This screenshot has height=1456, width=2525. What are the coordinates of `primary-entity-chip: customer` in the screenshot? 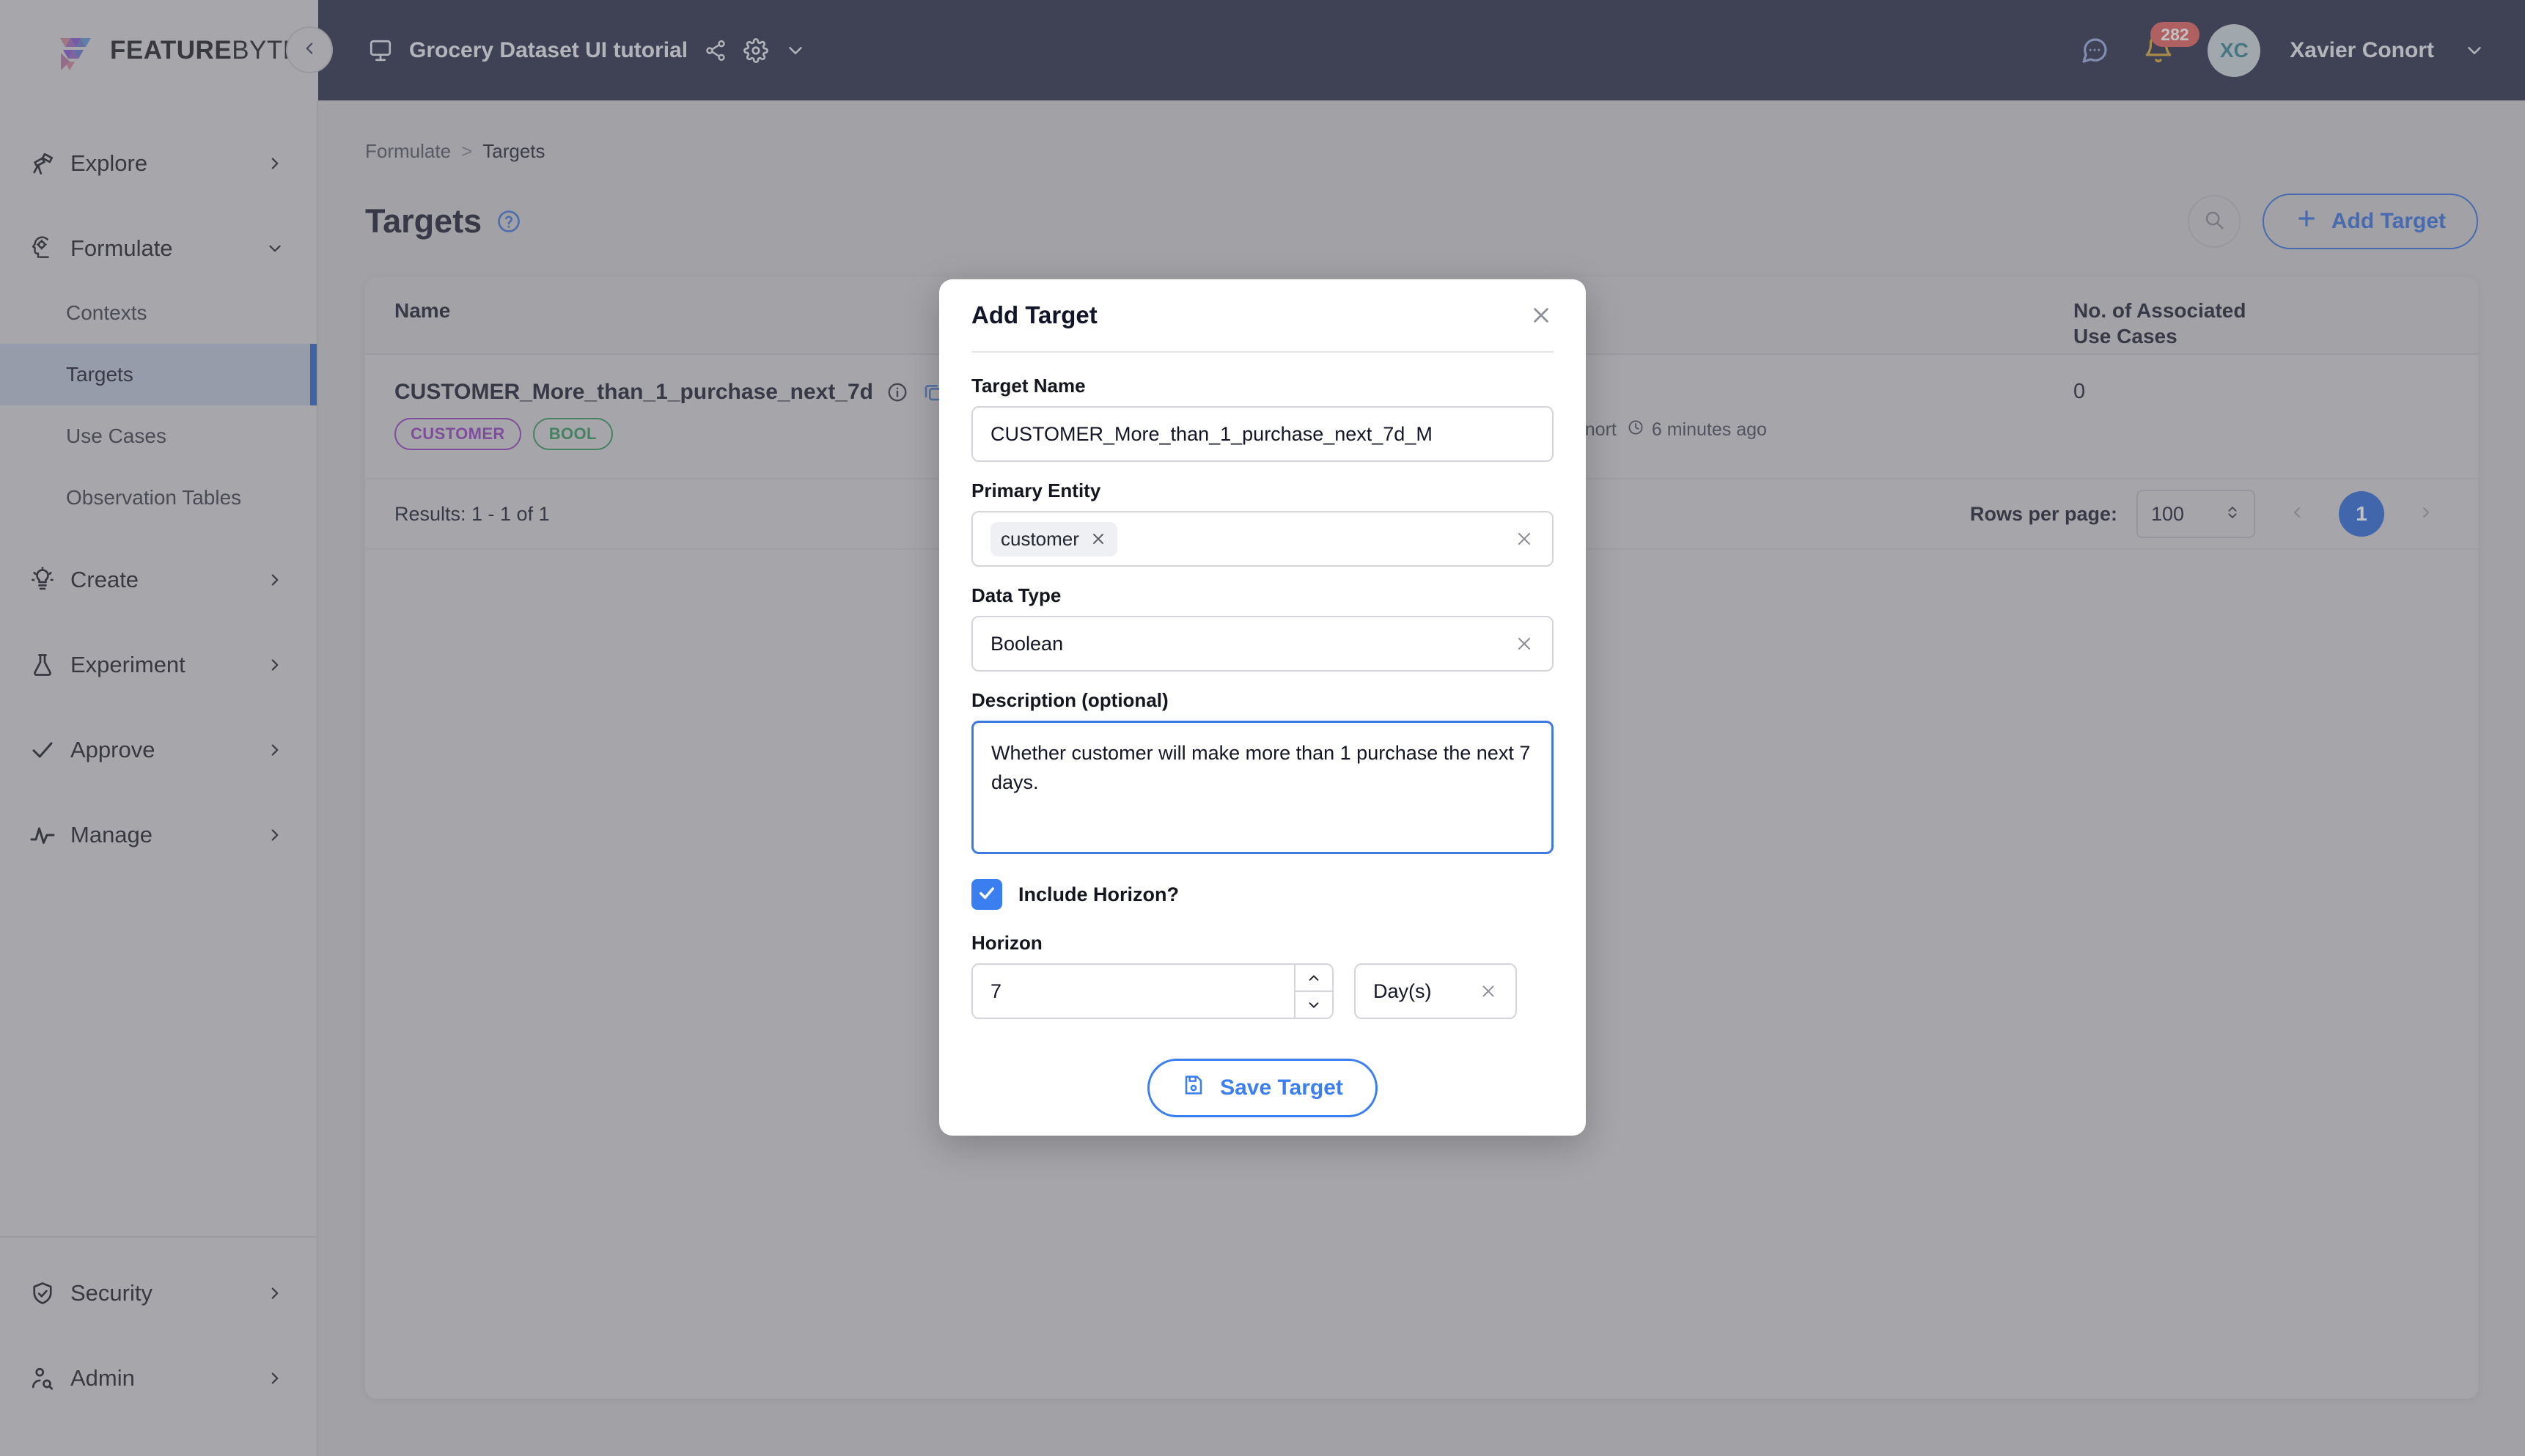 It's located at (1053, 538).